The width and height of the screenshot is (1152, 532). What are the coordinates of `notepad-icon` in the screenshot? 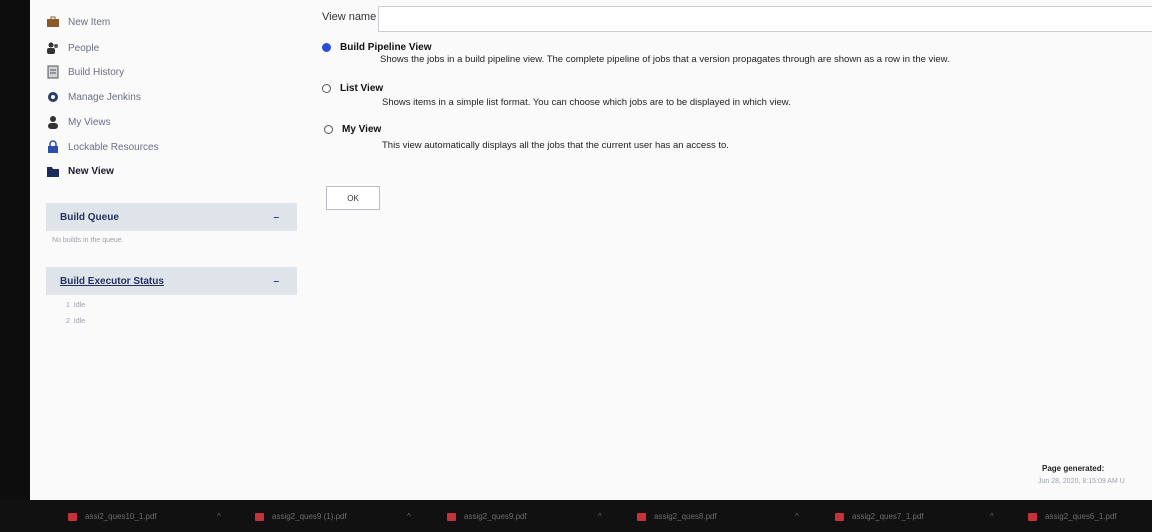 It's located at (53, 72).